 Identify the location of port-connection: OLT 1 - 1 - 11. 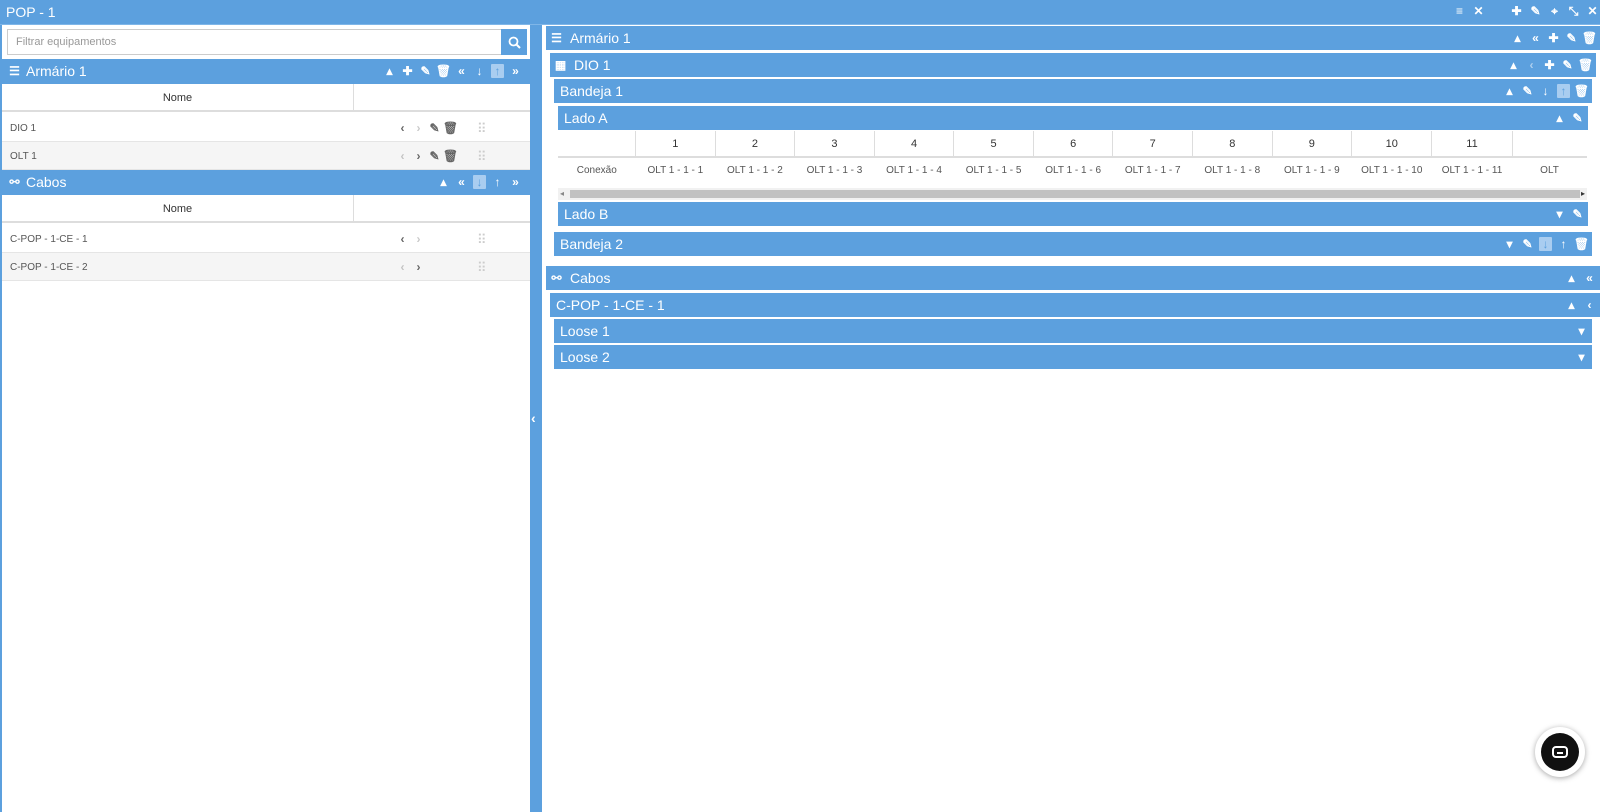
(1472, 170).